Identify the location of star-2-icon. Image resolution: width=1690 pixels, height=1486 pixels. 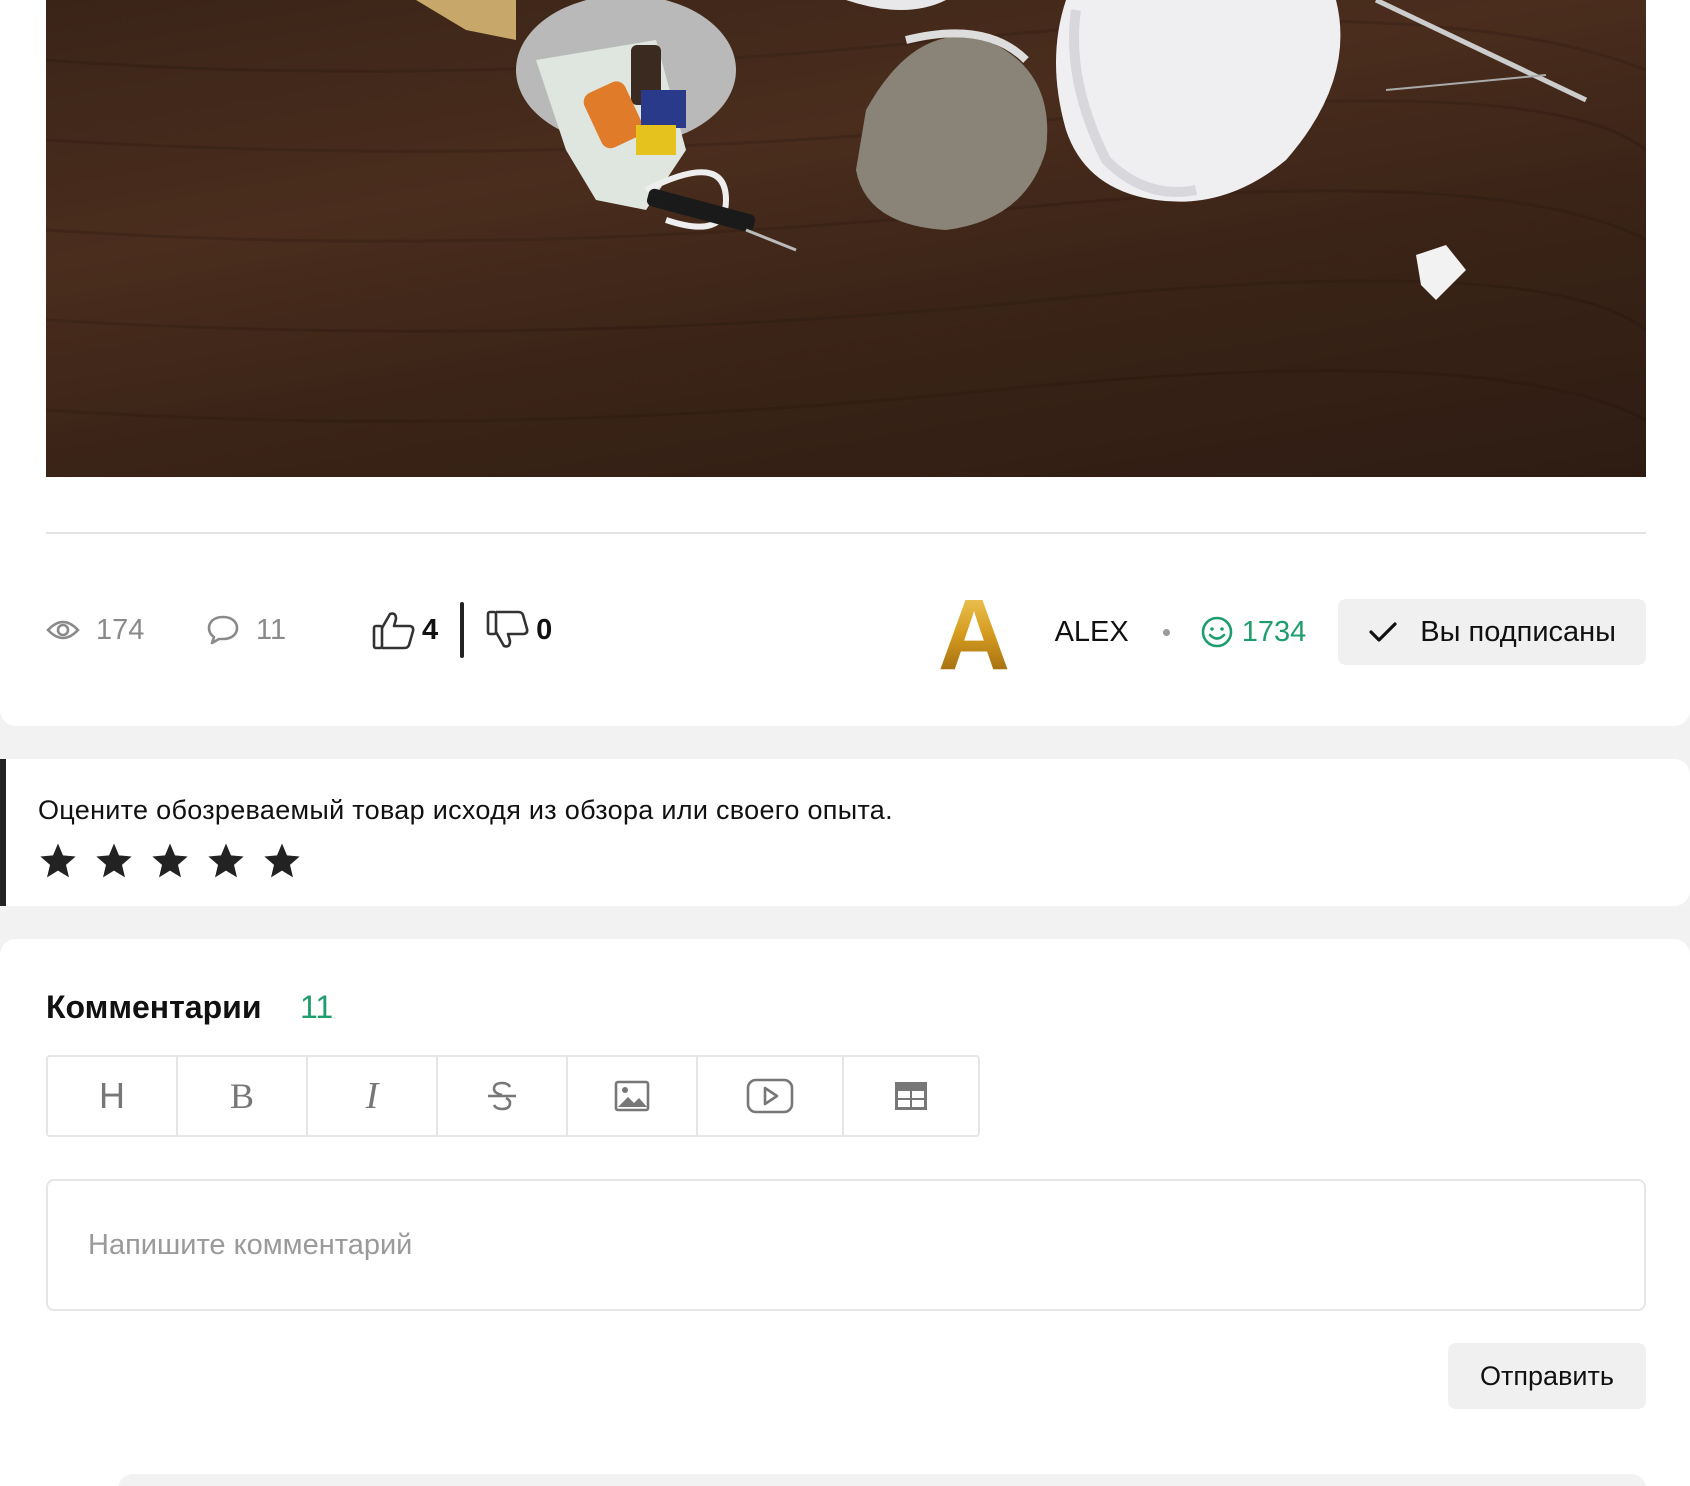
(114, 861).